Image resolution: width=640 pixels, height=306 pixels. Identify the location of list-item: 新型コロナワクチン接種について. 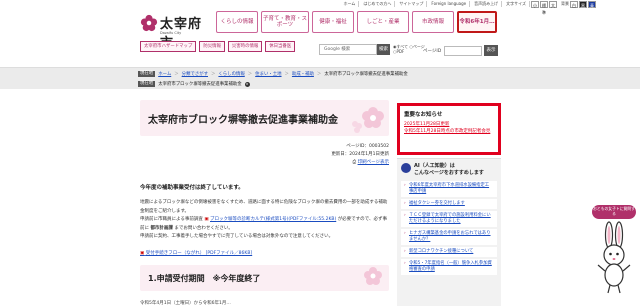
(449, 252).